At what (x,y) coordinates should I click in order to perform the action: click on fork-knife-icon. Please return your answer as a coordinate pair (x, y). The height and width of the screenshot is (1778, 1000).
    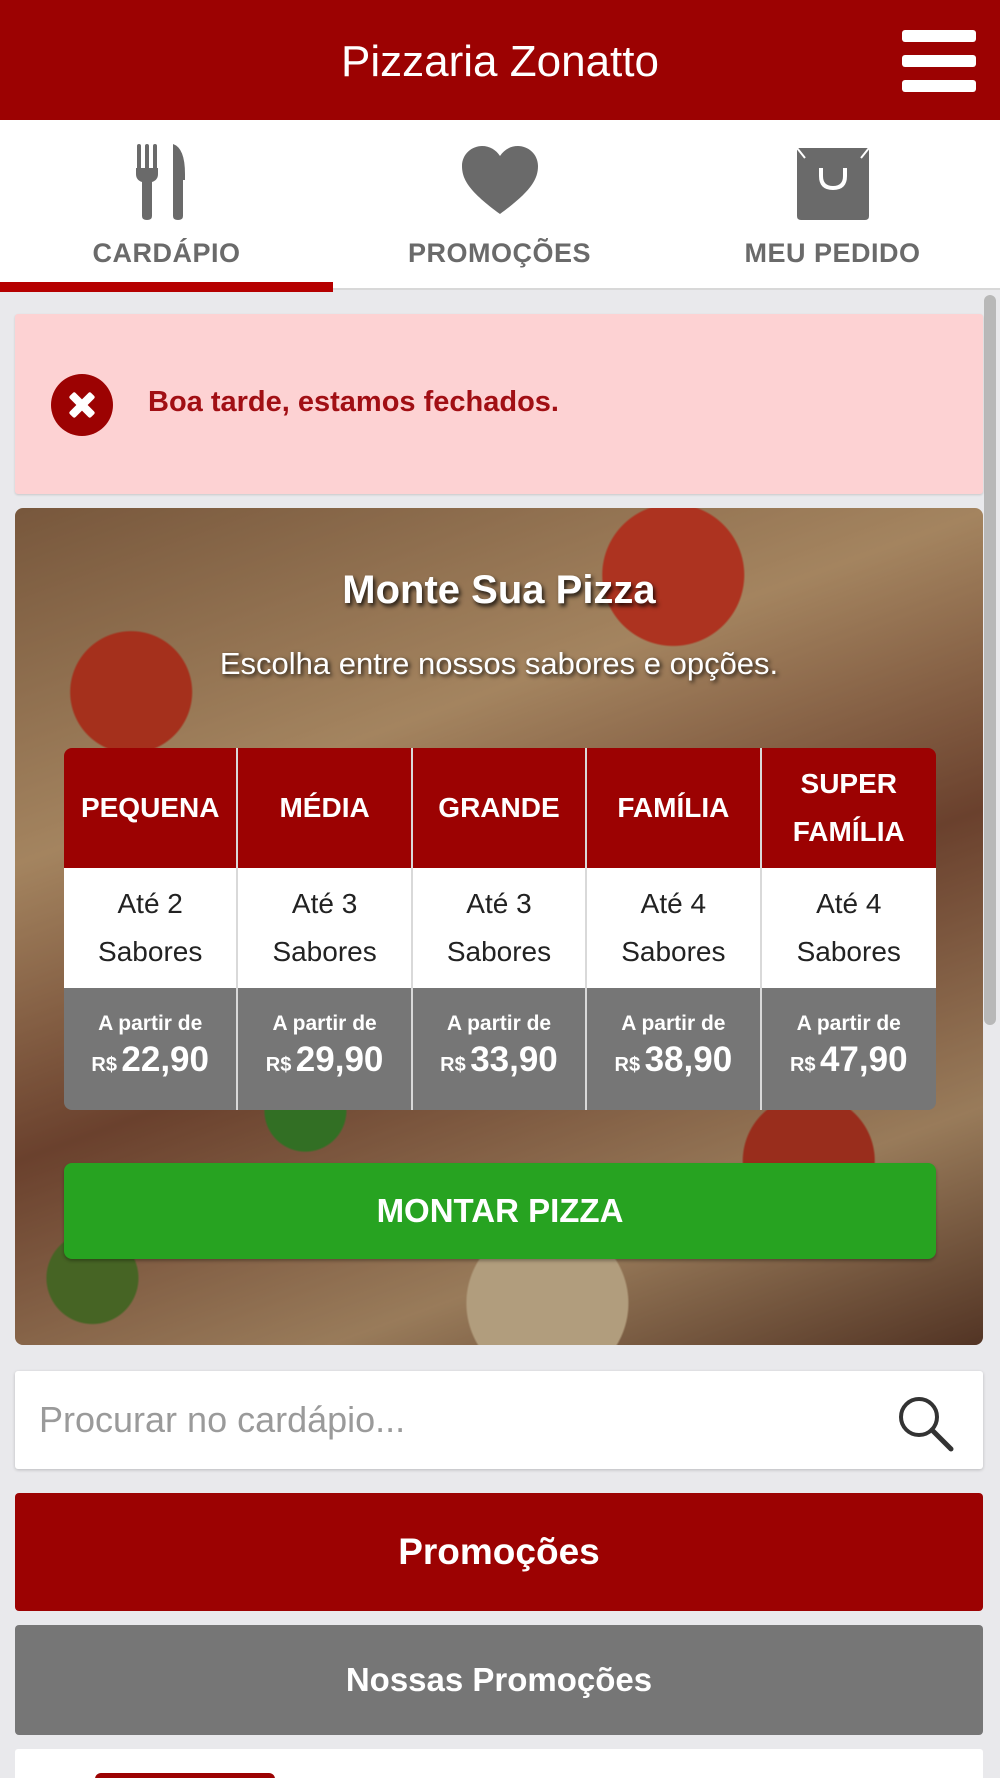
    Looking at the image, I should click on (160, 182).